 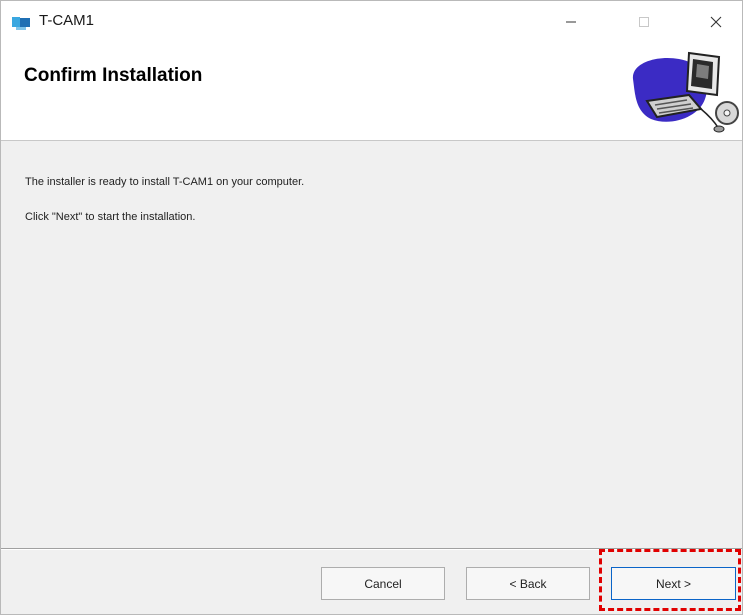 I want to click on minimize-icon, so click(x=571, y=22).